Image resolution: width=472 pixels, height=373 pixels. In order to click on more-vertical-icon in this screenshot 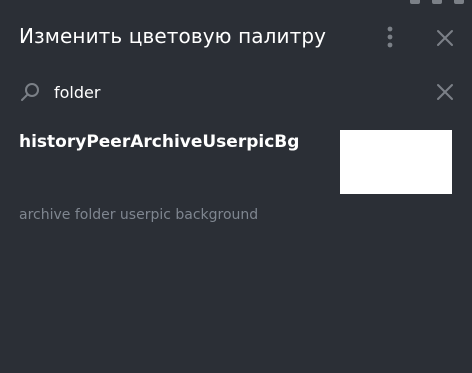, I will do `click(390, 37)`.